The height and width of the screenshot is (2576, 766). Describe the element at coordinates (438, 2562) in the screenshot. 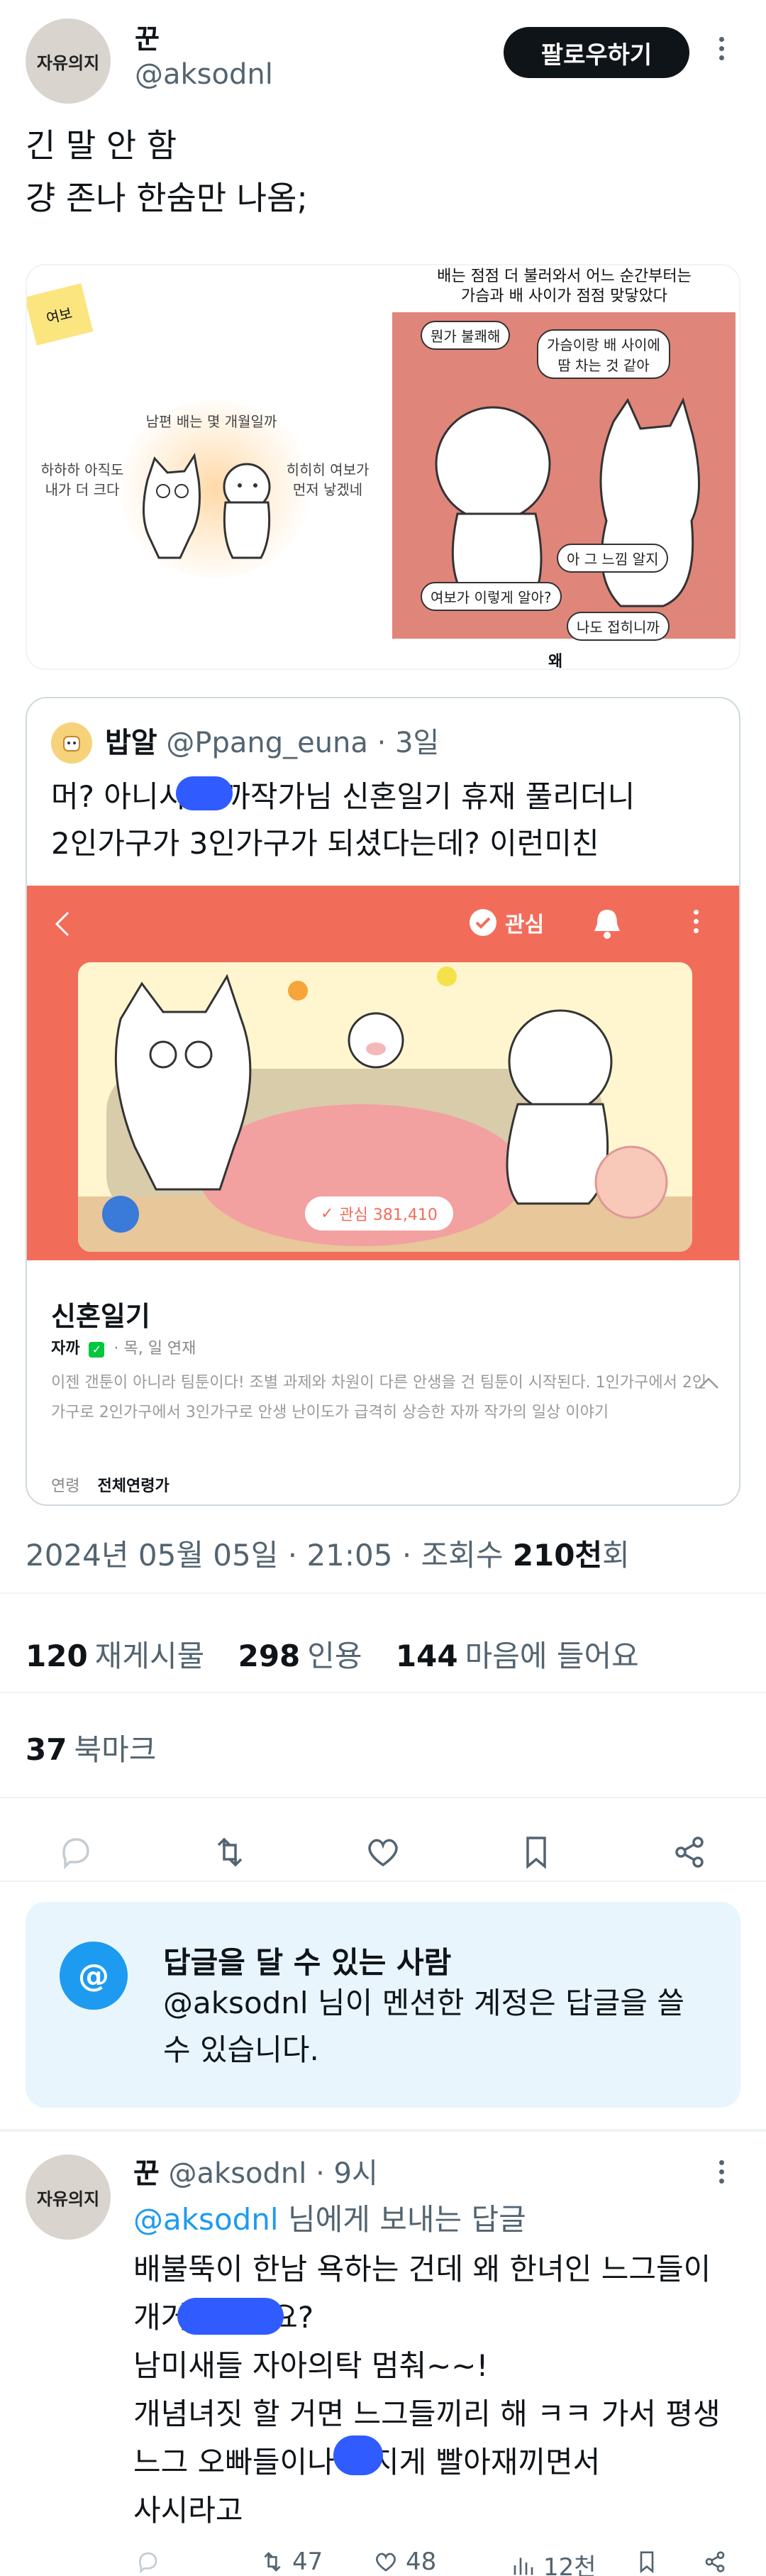

I see `reply-action-bar: 47 48 12천` at that location.